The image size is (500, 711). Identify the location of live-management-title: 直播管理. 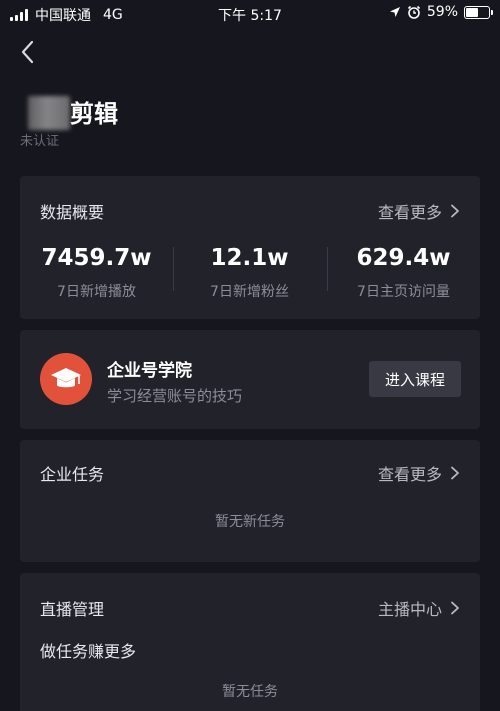
(72, 609).